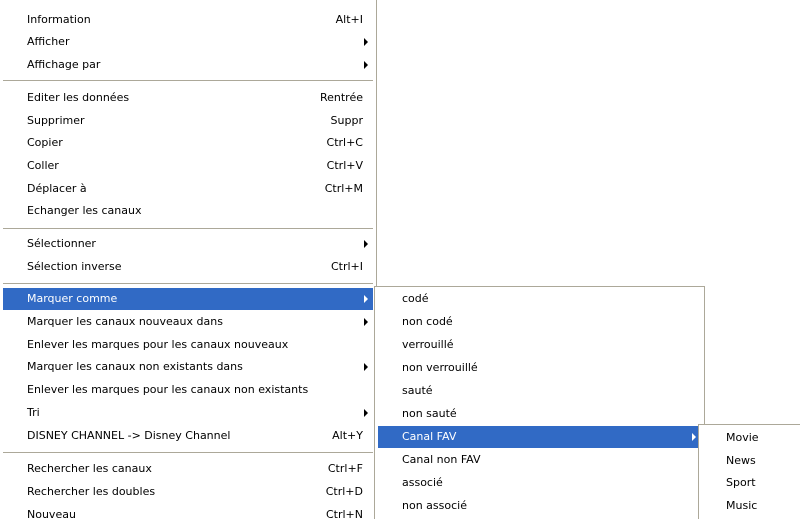 The height and width of the screenshot is (519, 800). I want to click on menu-item-rechercher-doubles: Rechercher les doubles Ctrl+D, so click(188, 492).